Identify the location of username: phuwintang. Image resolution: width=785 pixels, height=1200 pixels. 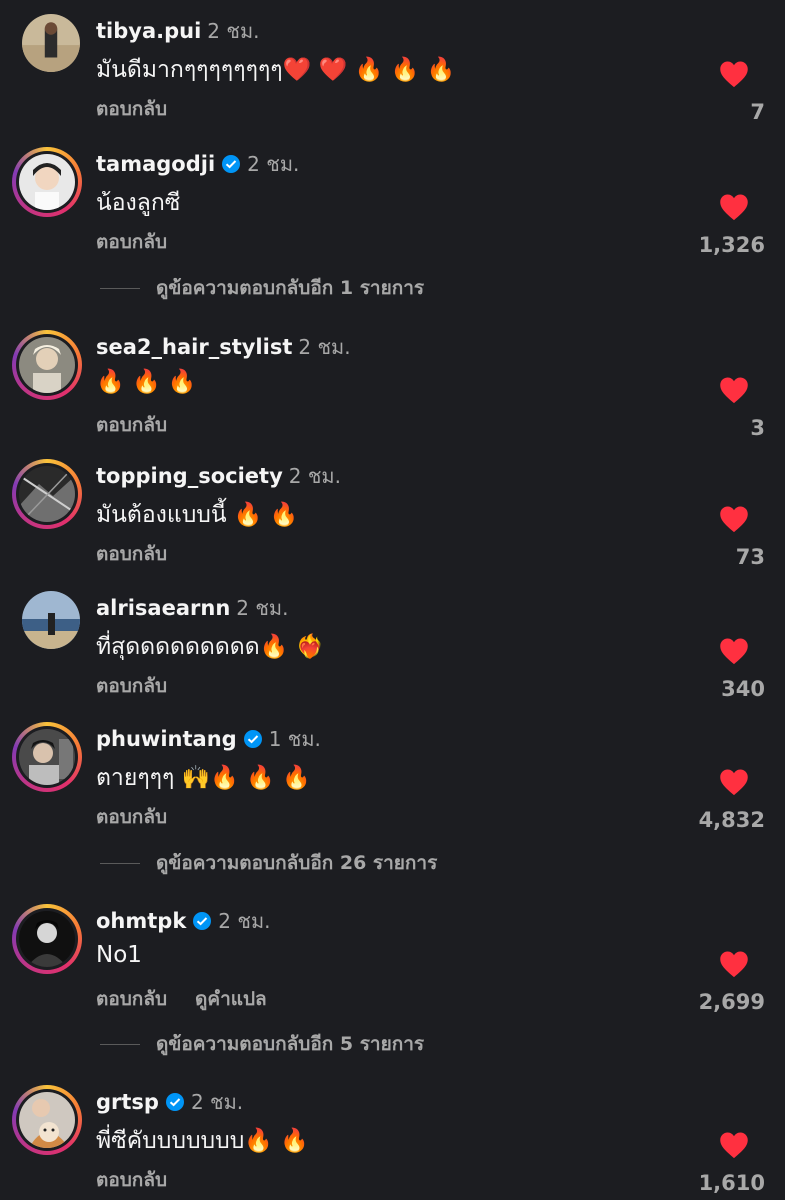
(166, 739).